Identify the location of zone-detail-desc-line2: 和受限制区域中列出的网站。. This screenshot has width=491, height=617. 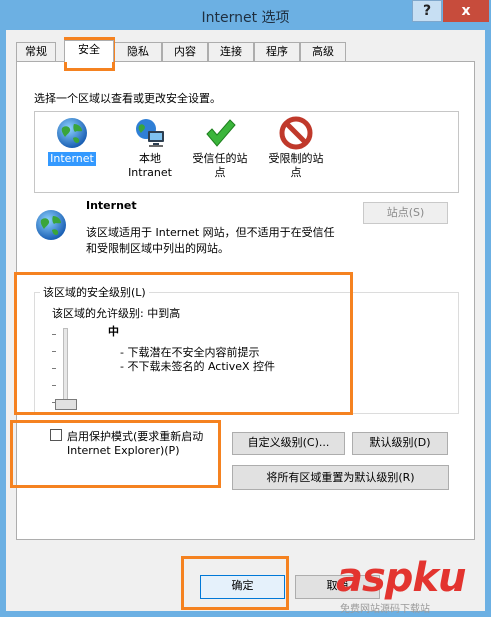
(157, 248).